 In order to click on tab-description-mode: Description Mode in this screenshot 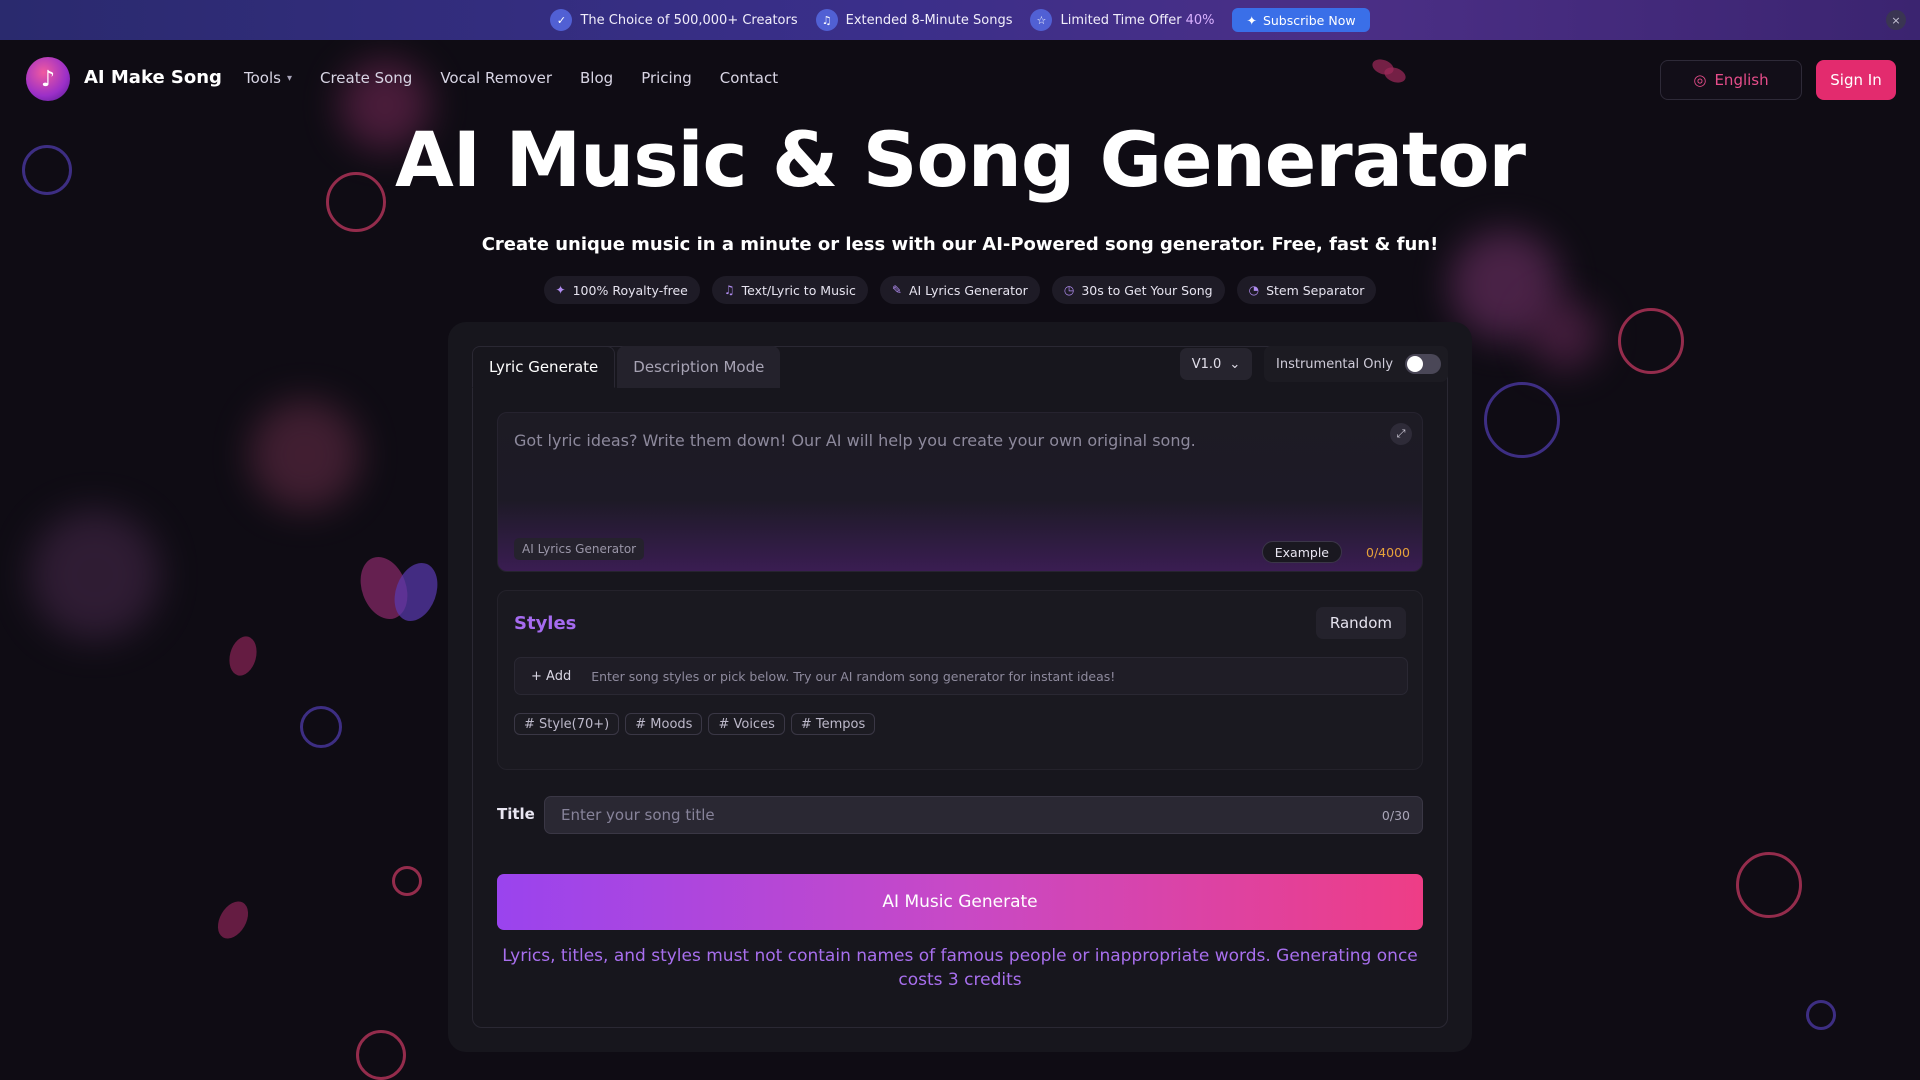, I will do `click(699, 367)`.